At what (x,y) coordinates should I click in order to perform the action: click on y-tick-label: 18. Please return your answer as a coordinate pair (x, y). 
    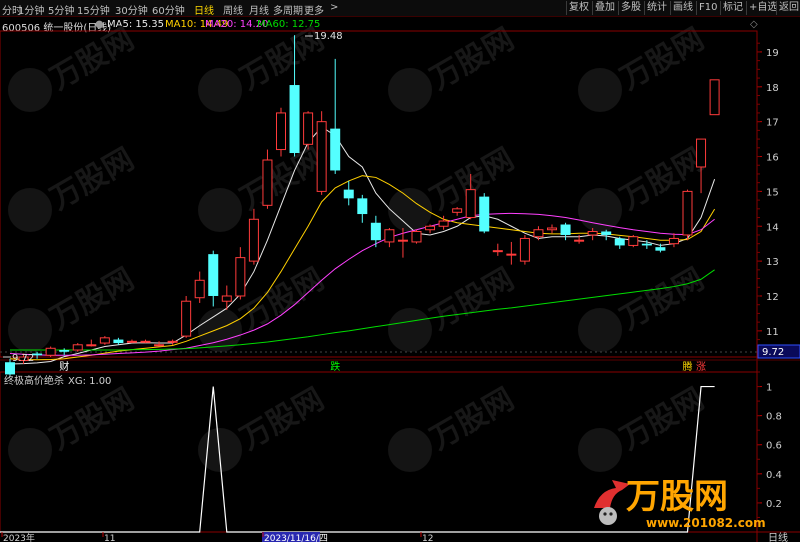
    Looking at the image, I should click on (772, 88).